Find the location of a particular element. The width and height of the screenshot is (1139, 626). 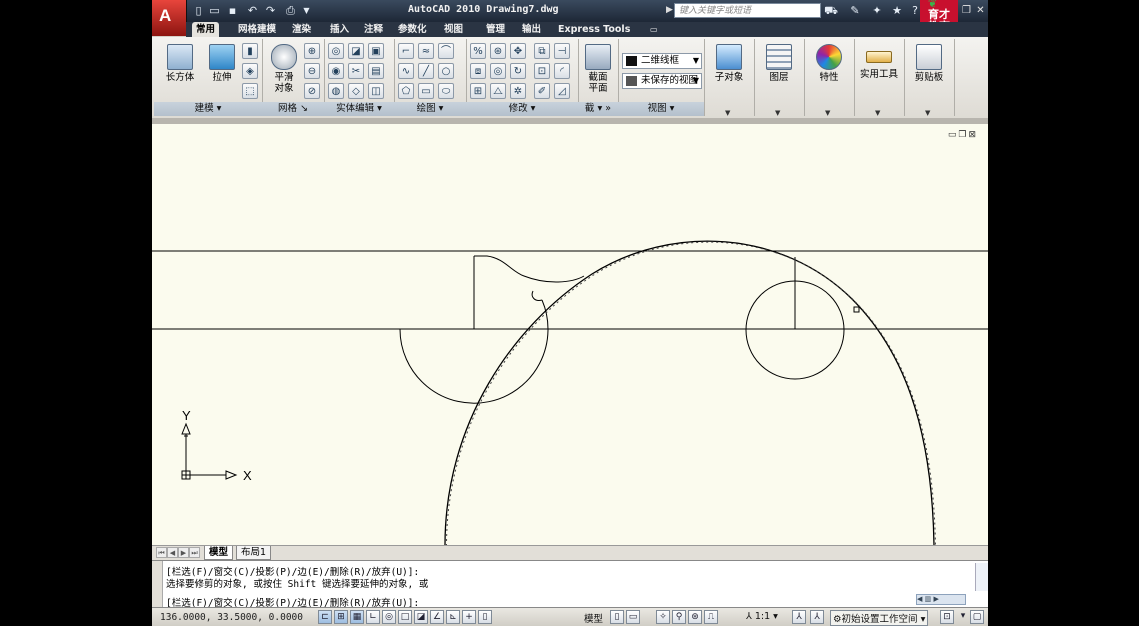

polar-tracking-toggle: ◎ is located at coordinates (389, 617).